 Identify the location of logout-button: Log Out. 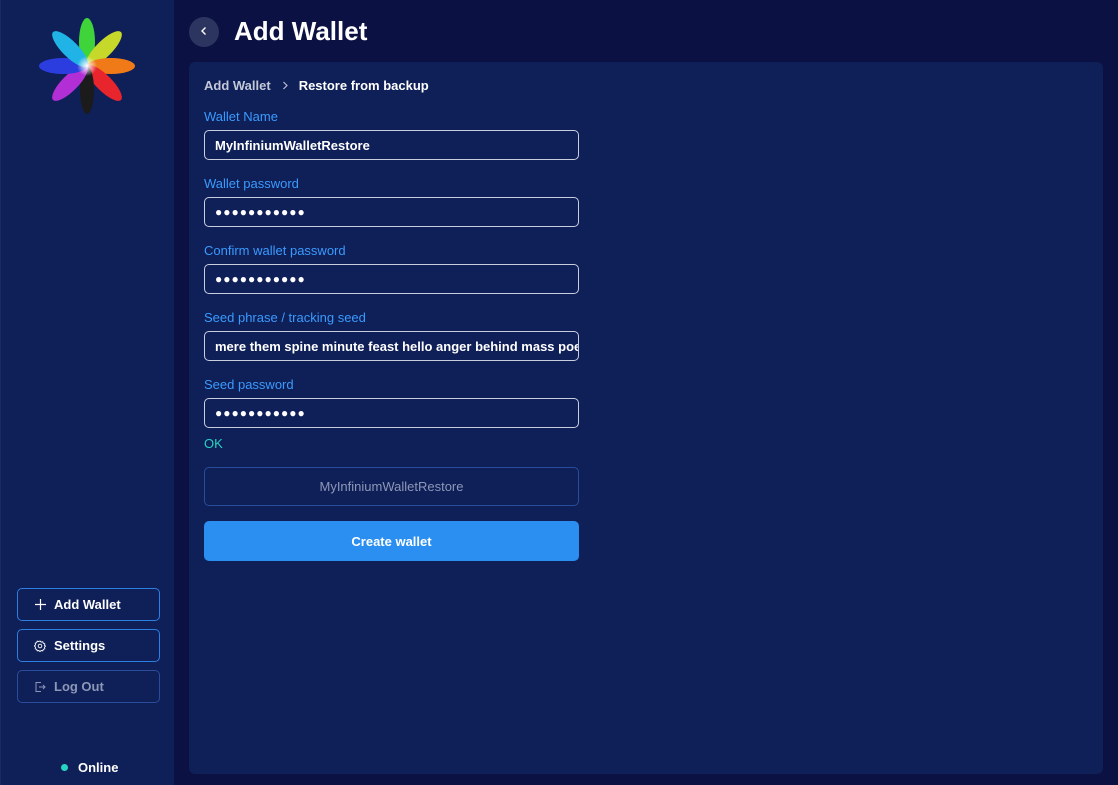
(88, 686).